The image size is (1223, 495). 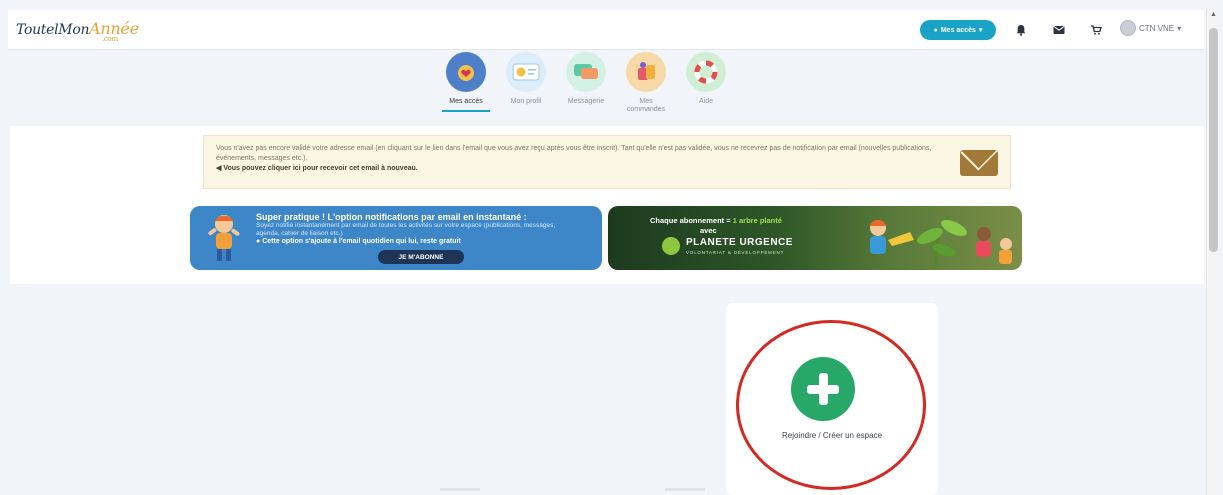 What do you see at coordinates (1021, 30) in the screenshot?
I see `bell-icon` at bounding box center [1021, 30].